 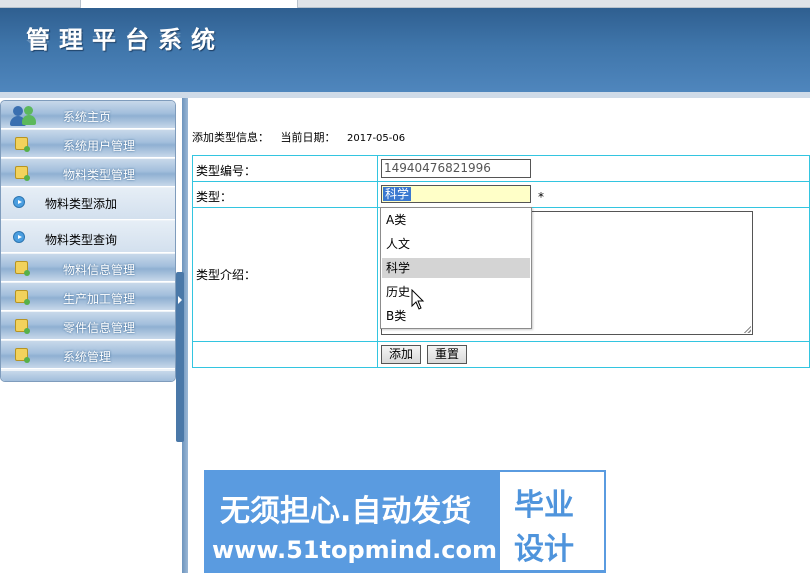 What do you see at coordinates (99, 146) in the screenshot?
I see `sidebar-item-label: 系统用户管理` at bounding box center [99, 146].